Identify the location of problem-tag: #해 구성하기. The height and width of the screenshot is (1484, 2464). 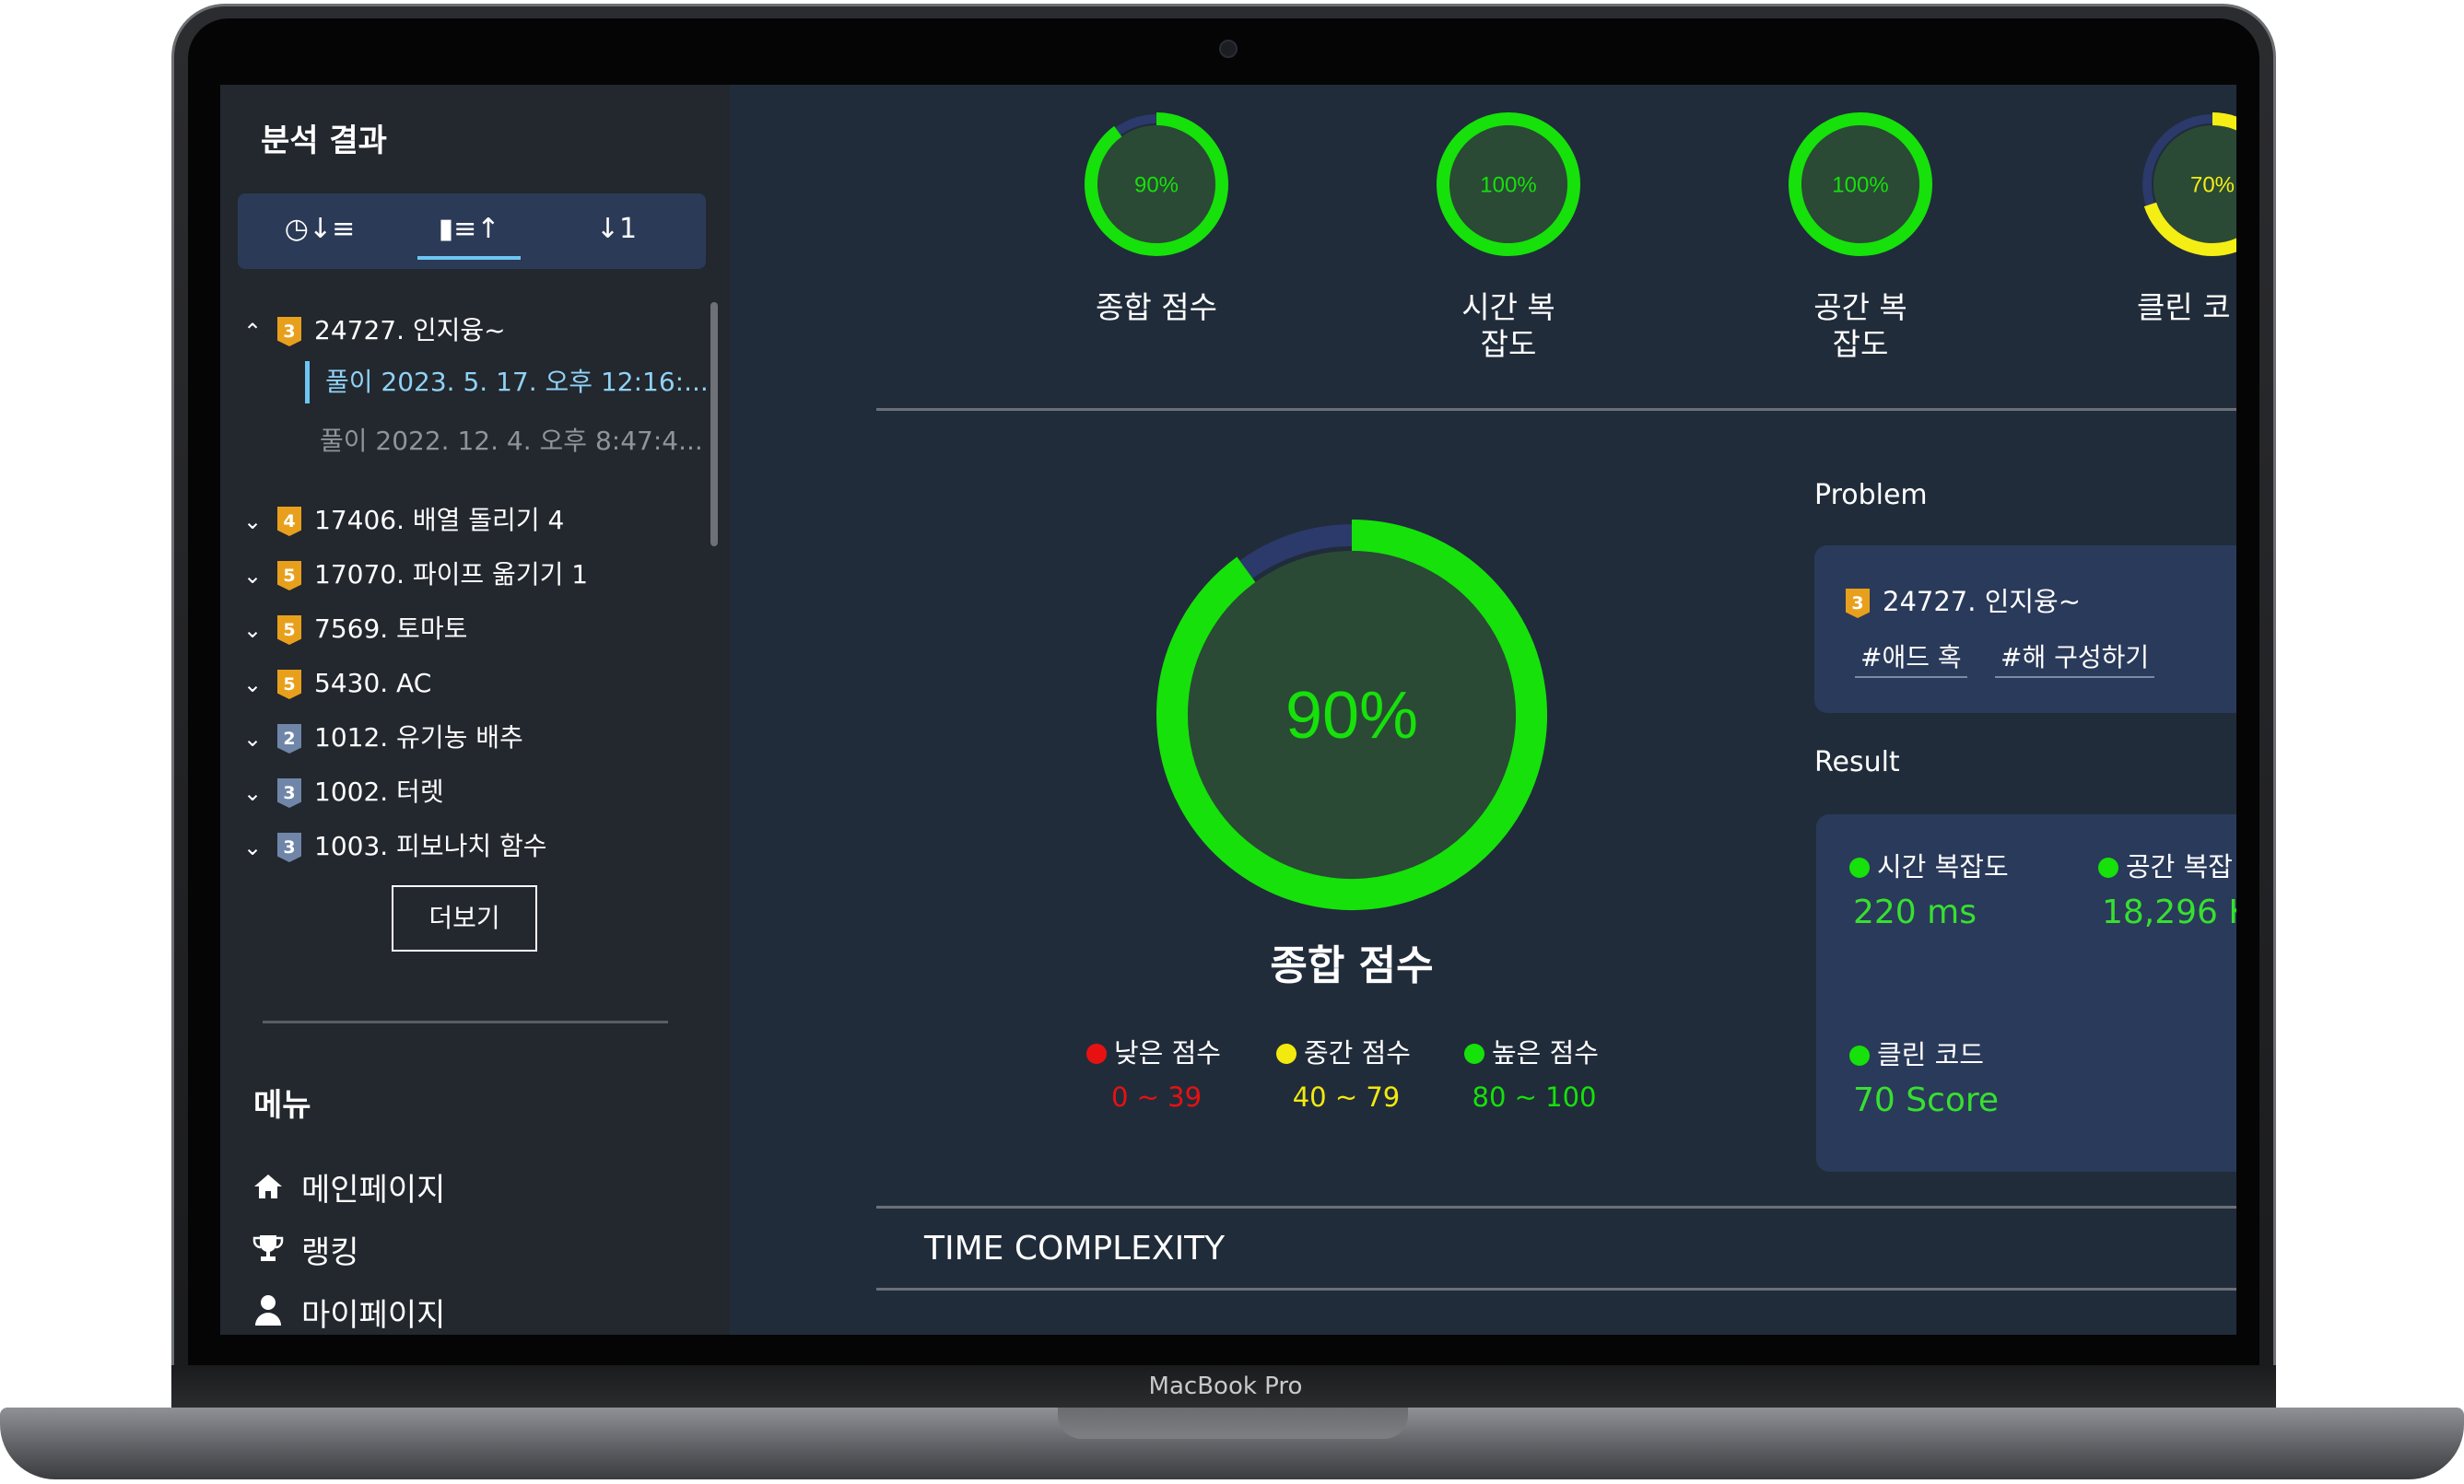
(2075, 657).